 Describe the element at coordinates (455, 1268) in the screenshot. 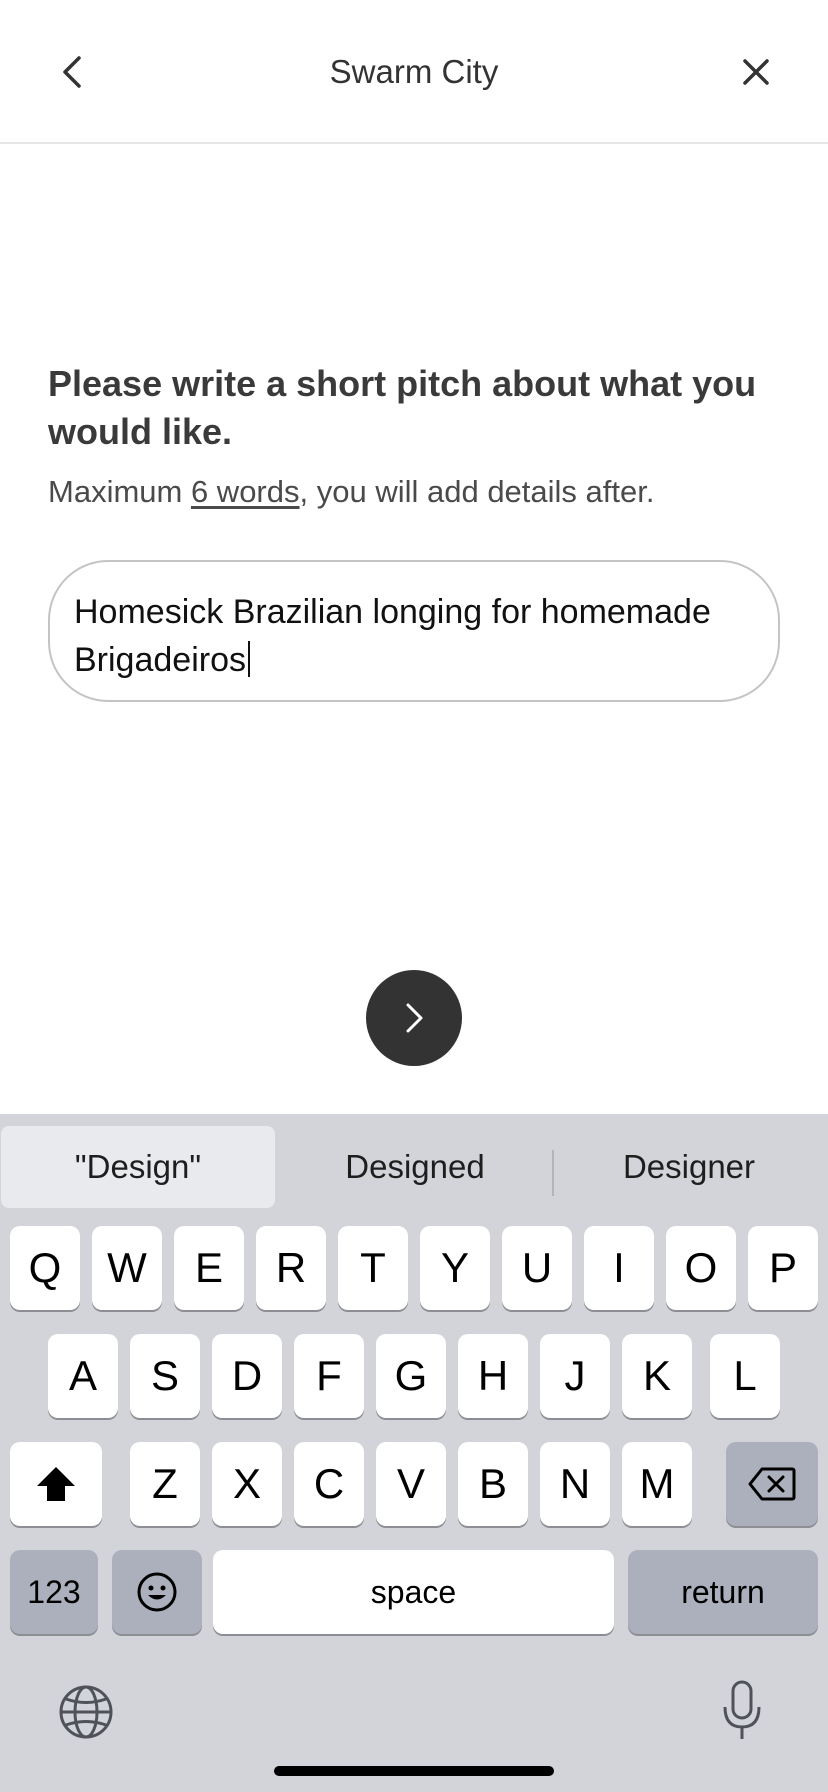

I see `key-y: Y` at that location.